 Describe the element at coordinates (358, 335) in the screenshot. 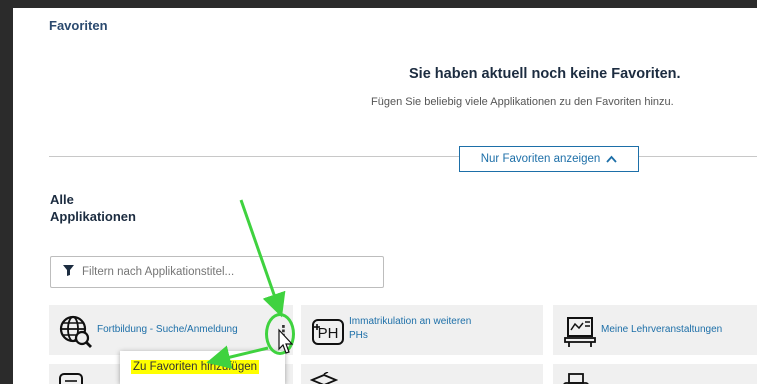

I see `app-tile-label-line2: PHs` at that location.